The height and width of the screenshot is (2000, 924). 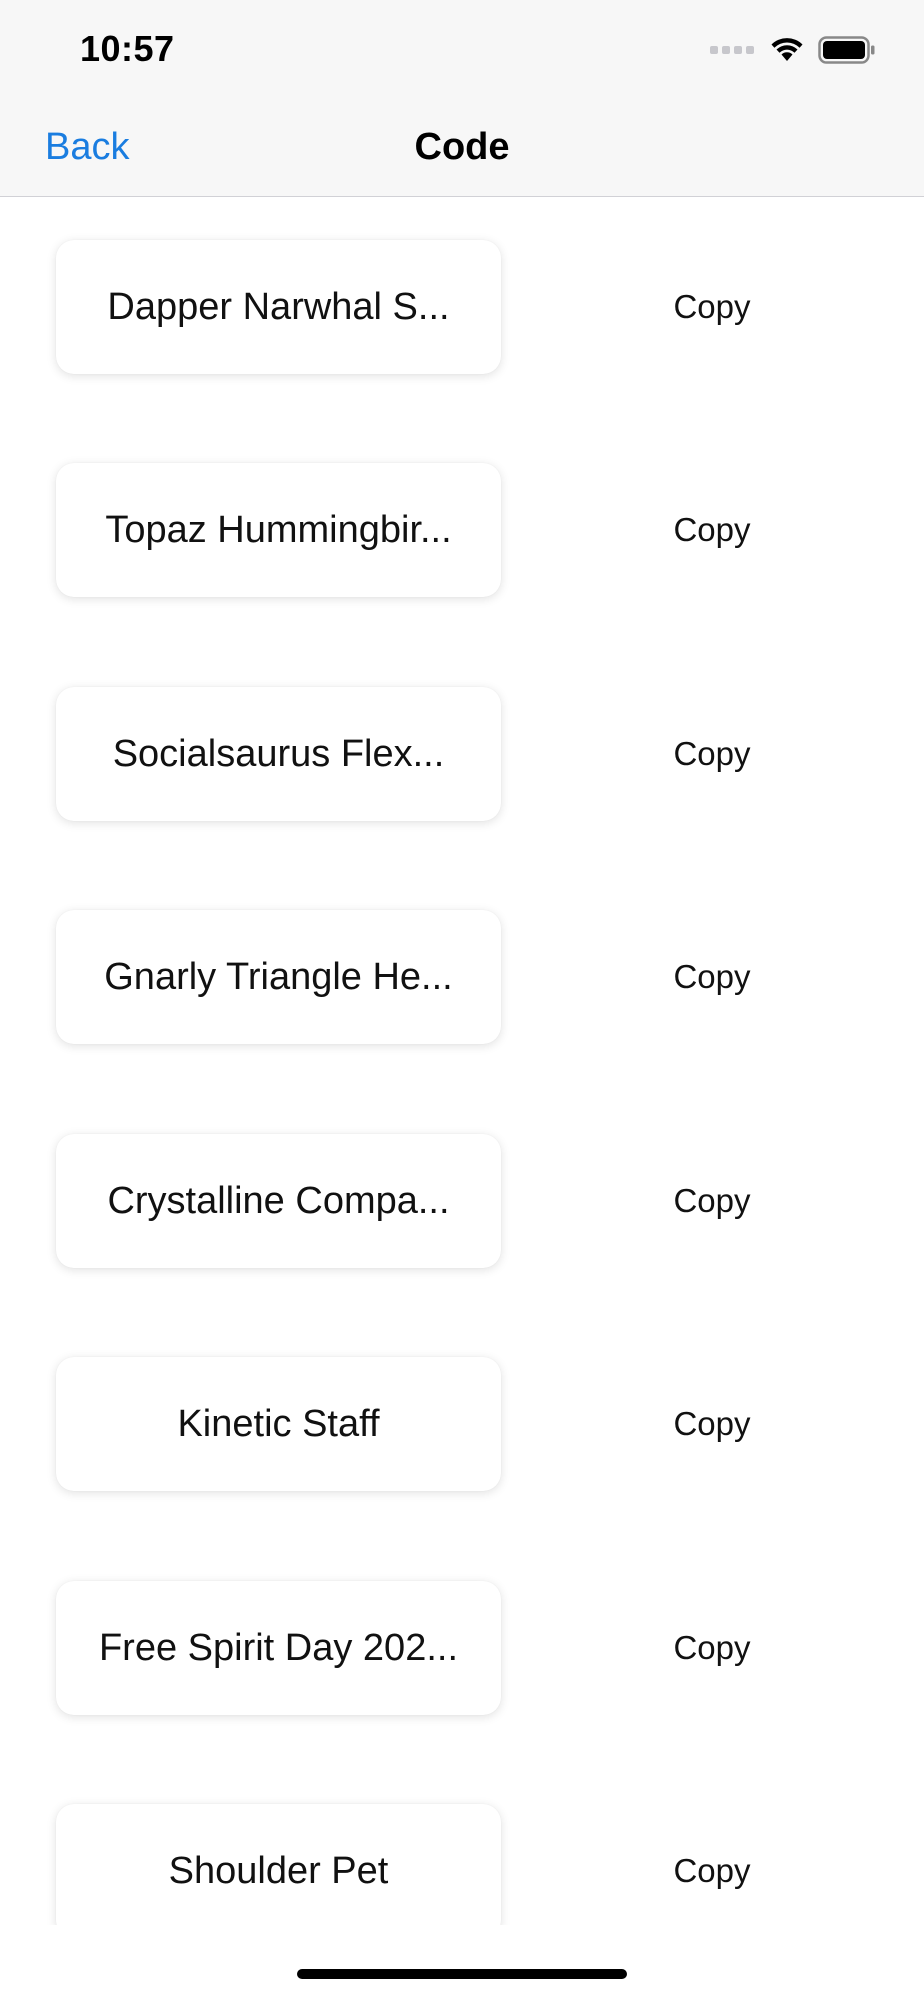 I want to click on item-card: Kinetic Staff, so click(x=278, y=1424).